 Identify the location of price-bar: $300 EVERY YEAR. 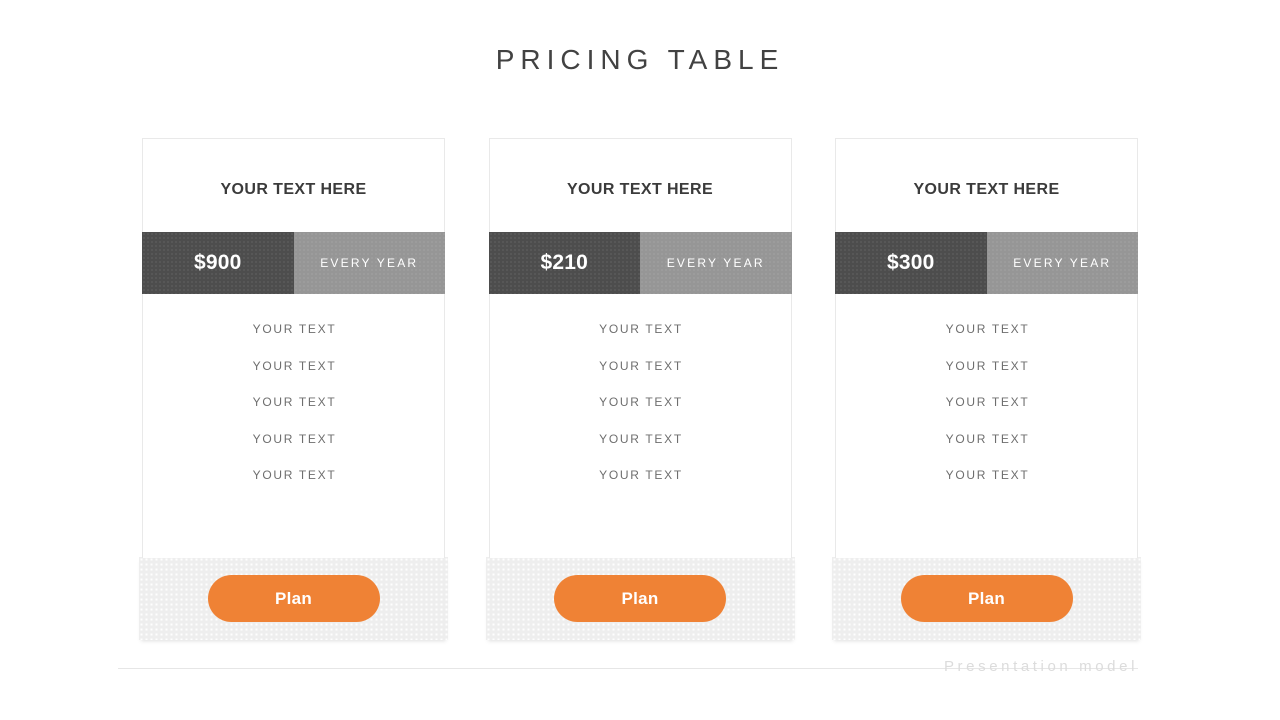
(986, 263).